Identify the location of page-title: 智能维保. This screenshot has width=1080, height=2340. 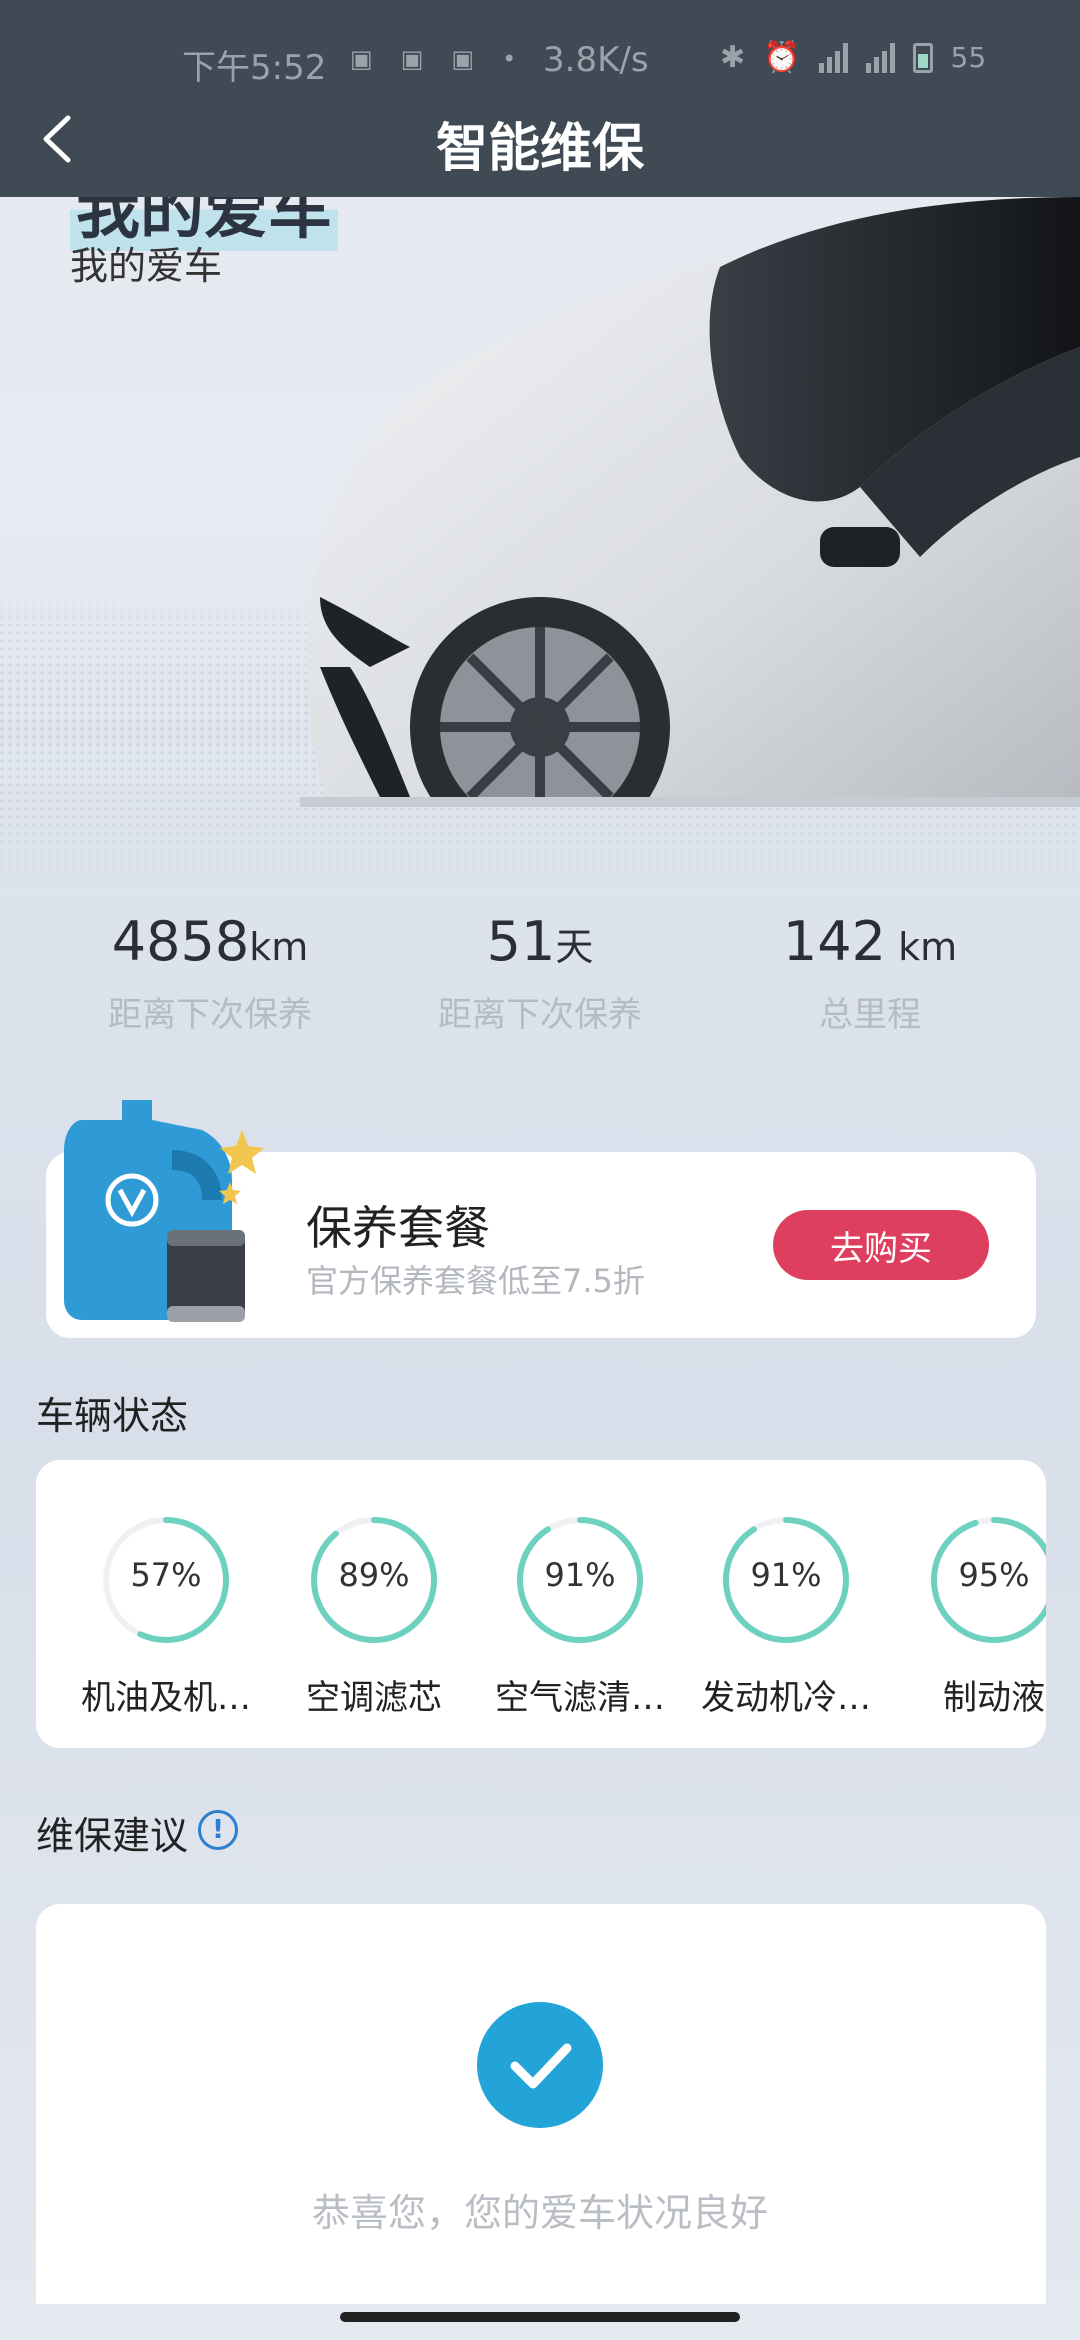
(539, 149).